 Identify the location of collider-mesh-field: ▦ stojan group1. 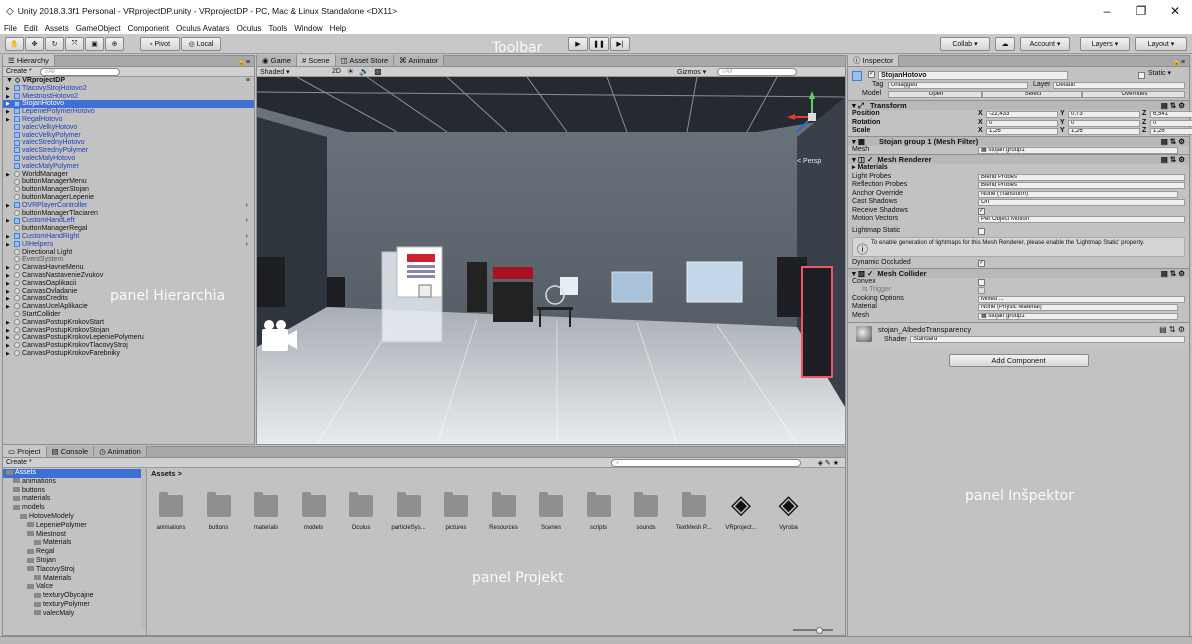
(1078, 316).